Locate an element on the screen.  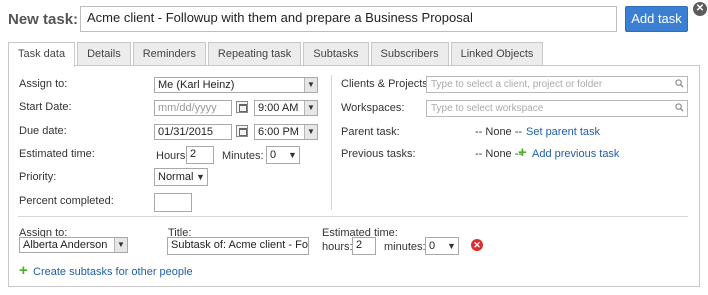
subtask-title-input: Subtask of: Acme client - Followup is located at coordinates (238, 246).